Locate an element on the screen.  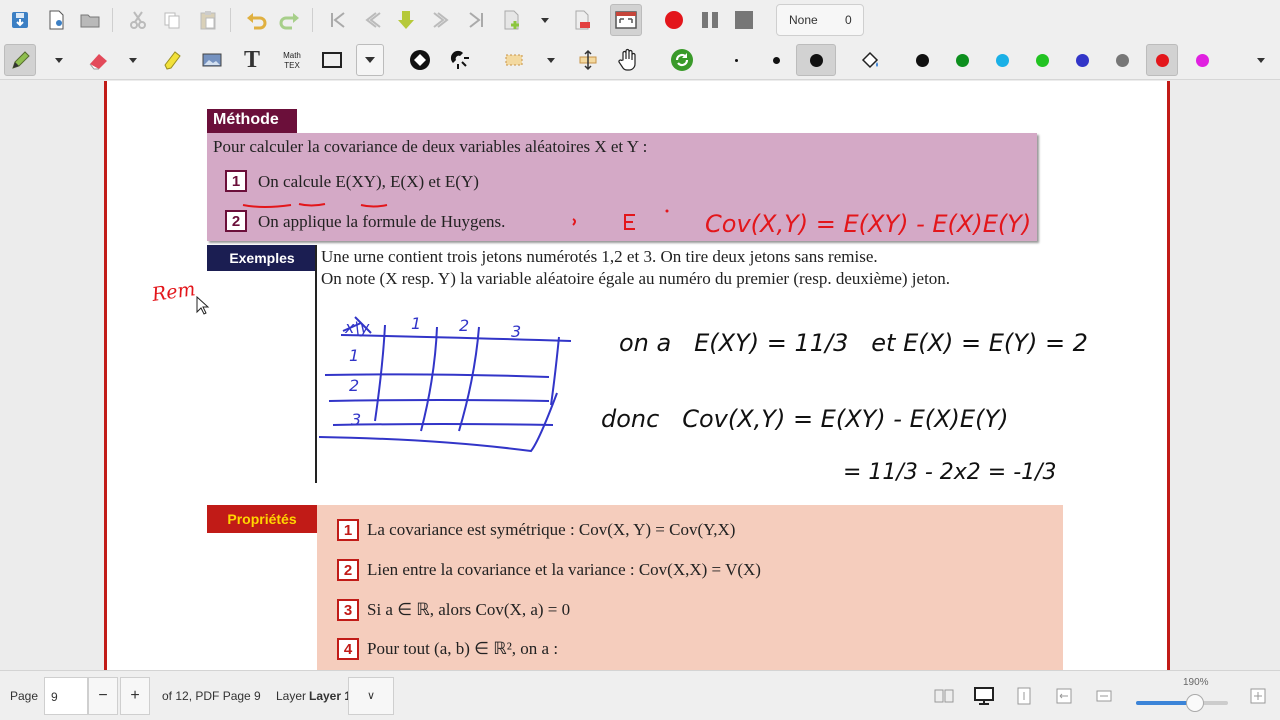
last-page-icon is located at coordinates (476, 20).